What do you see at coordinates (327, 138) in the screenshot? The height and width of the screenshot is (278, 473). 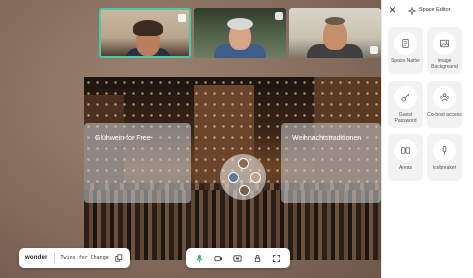 I see `area-title: Weihnachtstraditionen` at bounding box center [327, 138].